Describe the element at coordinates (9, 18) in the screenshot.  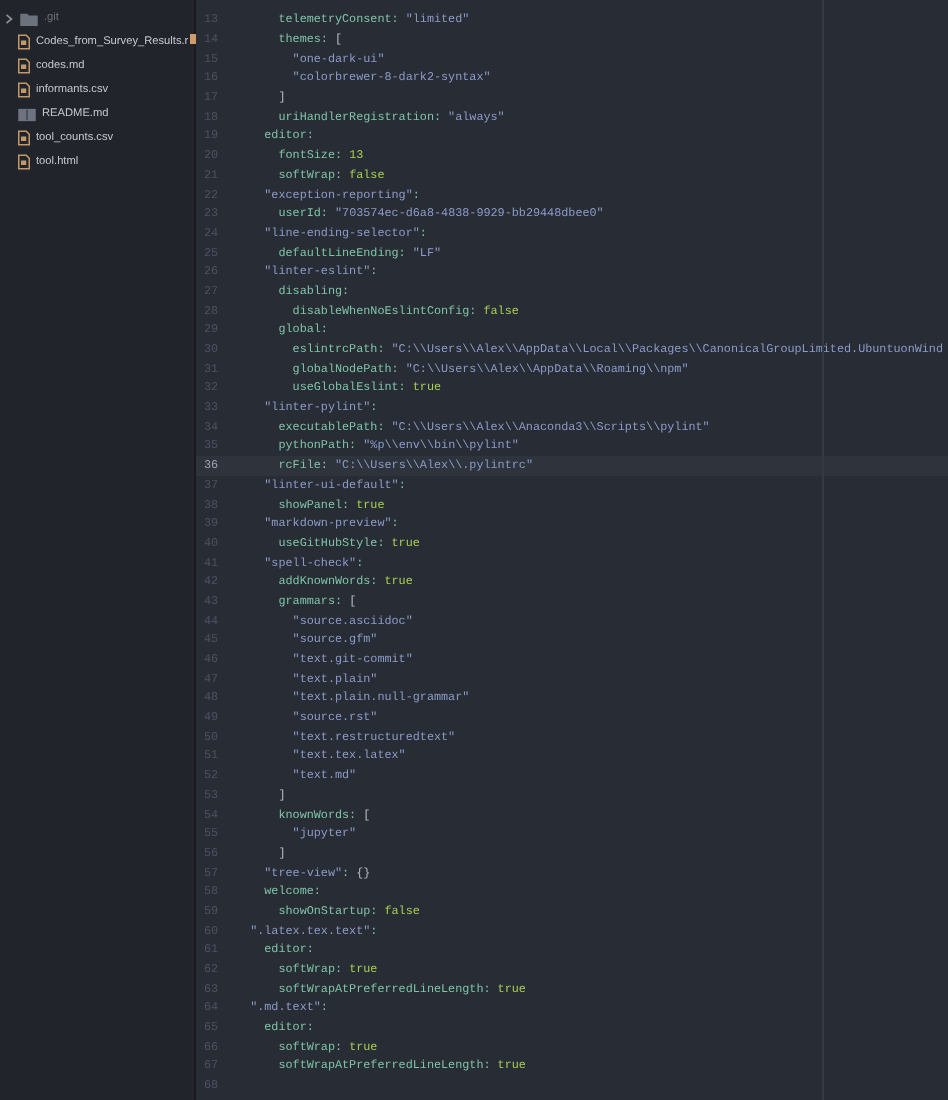
I see `chevron-icon` at that location.